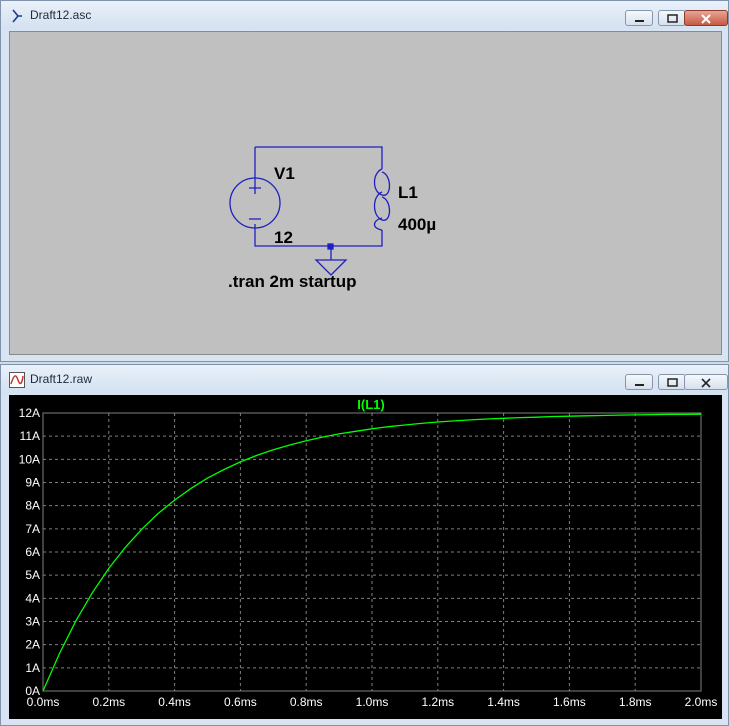  Describe the element at coordinates (32, 622) in the screenshot. I see `y-tick-label: 3A` at that location.